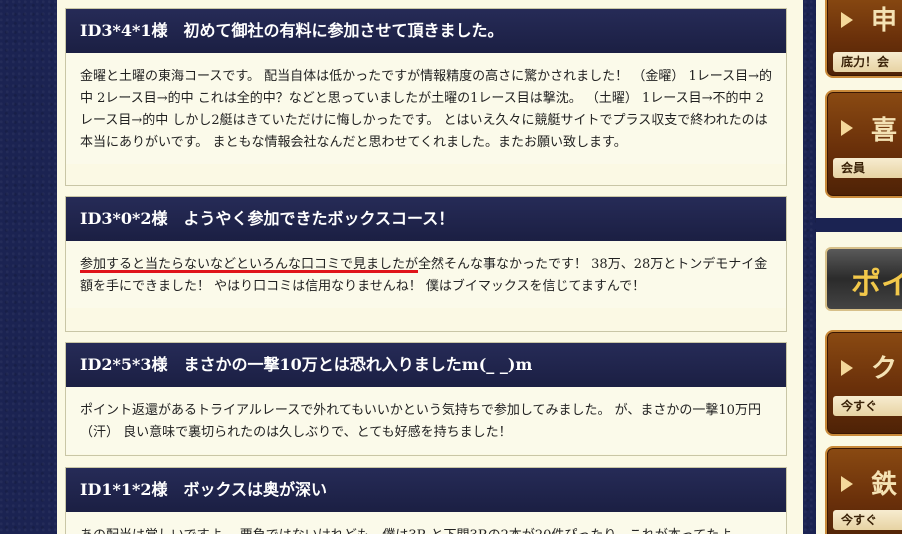  What do you see at coordinates (867, 62) in the screenshot?
I see `sidebar-button-label: 底力！会` at bounding box center [867, 62].